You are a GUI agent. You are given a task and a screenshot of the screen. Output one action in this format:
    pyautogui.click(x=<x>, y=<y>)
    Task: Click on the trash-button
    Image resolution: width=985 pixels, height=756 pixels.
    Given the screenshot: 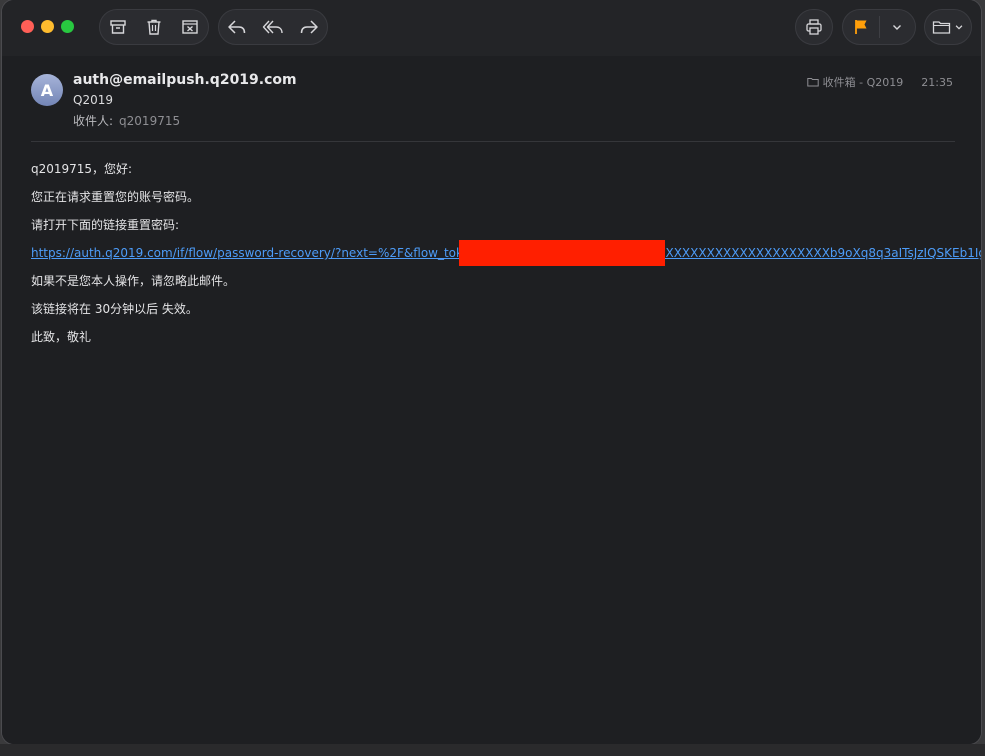 What is the action you would take?
    pyautogui.click(x=154, y=27)
    